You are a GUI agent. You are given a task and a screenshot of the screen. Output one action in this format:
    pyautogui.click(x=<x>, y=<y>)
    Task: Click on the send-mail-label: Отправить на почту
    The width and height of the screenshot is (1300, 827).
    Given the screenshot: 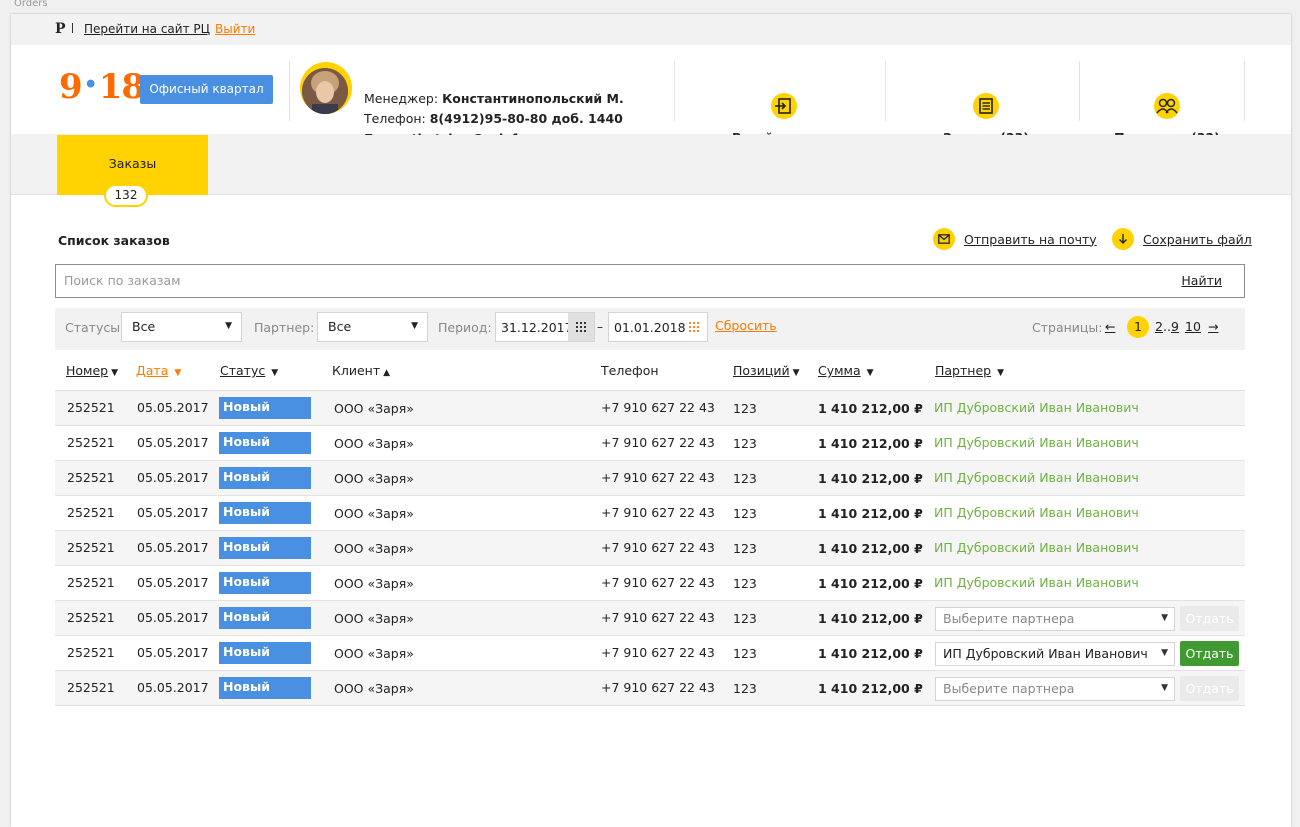 What is the action you would take?
    pyautogui.click(x=1030, y=239)
    